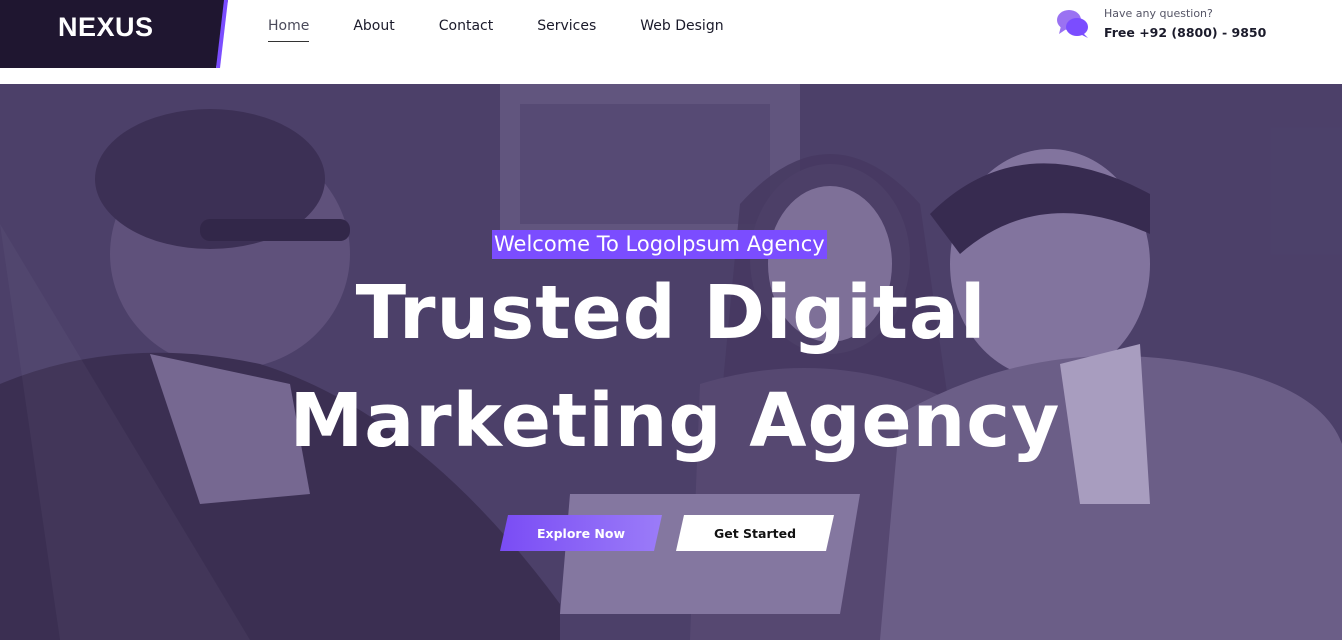 The image size is (1342, 640). I want to click on nav-item-about: About, so click(373, 26).